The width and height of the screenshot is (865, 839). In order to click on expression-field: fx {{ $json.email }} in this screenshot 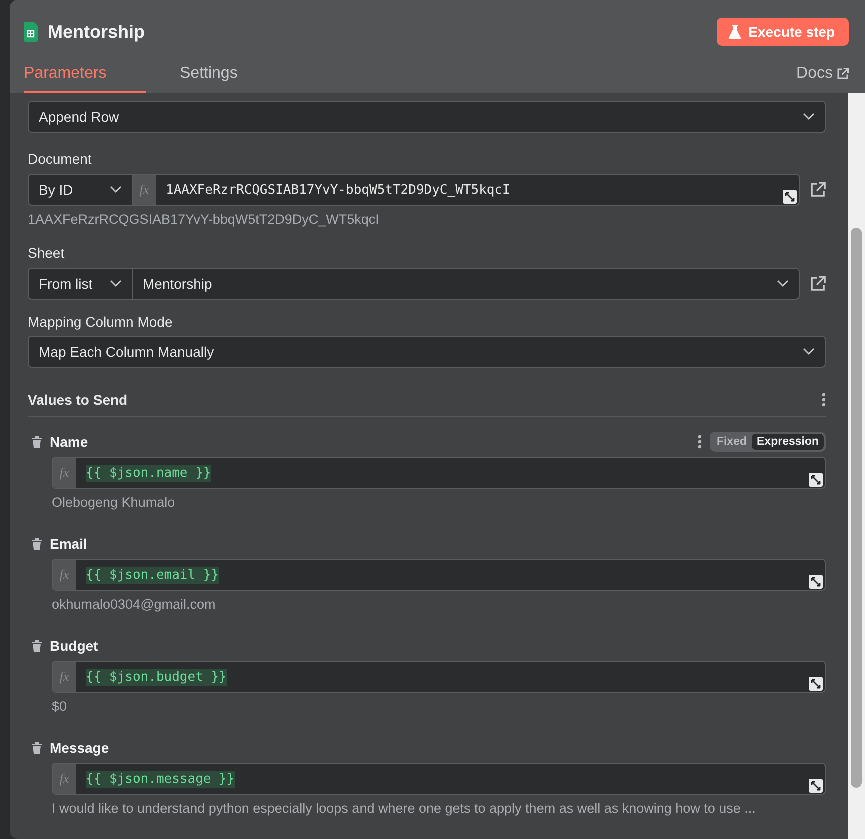, I will do `click(439, 575)`.